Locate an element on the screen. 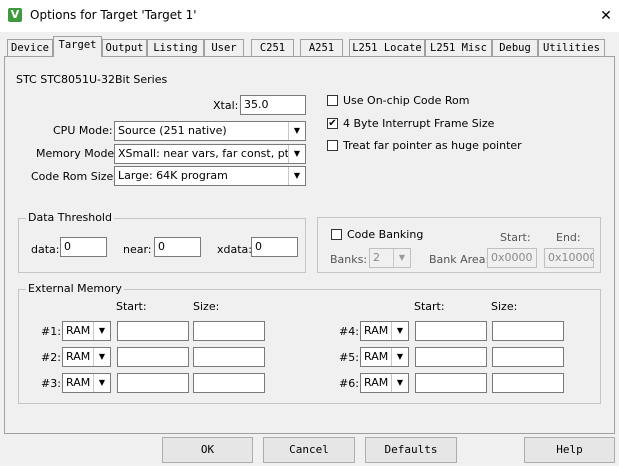 This screenshot has height=466, width=619. window-title: Options for Target 'Target 1' is located at coordinates (113, 15).